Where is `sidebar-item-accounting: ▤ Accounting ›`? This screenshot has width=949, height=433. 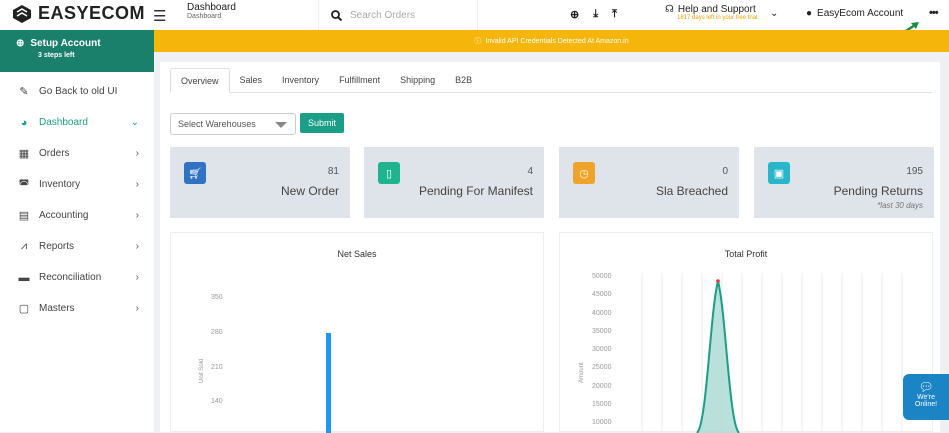 sidebar-item-accounting: ▤ Accounting › is located at coordinates (77, 215).